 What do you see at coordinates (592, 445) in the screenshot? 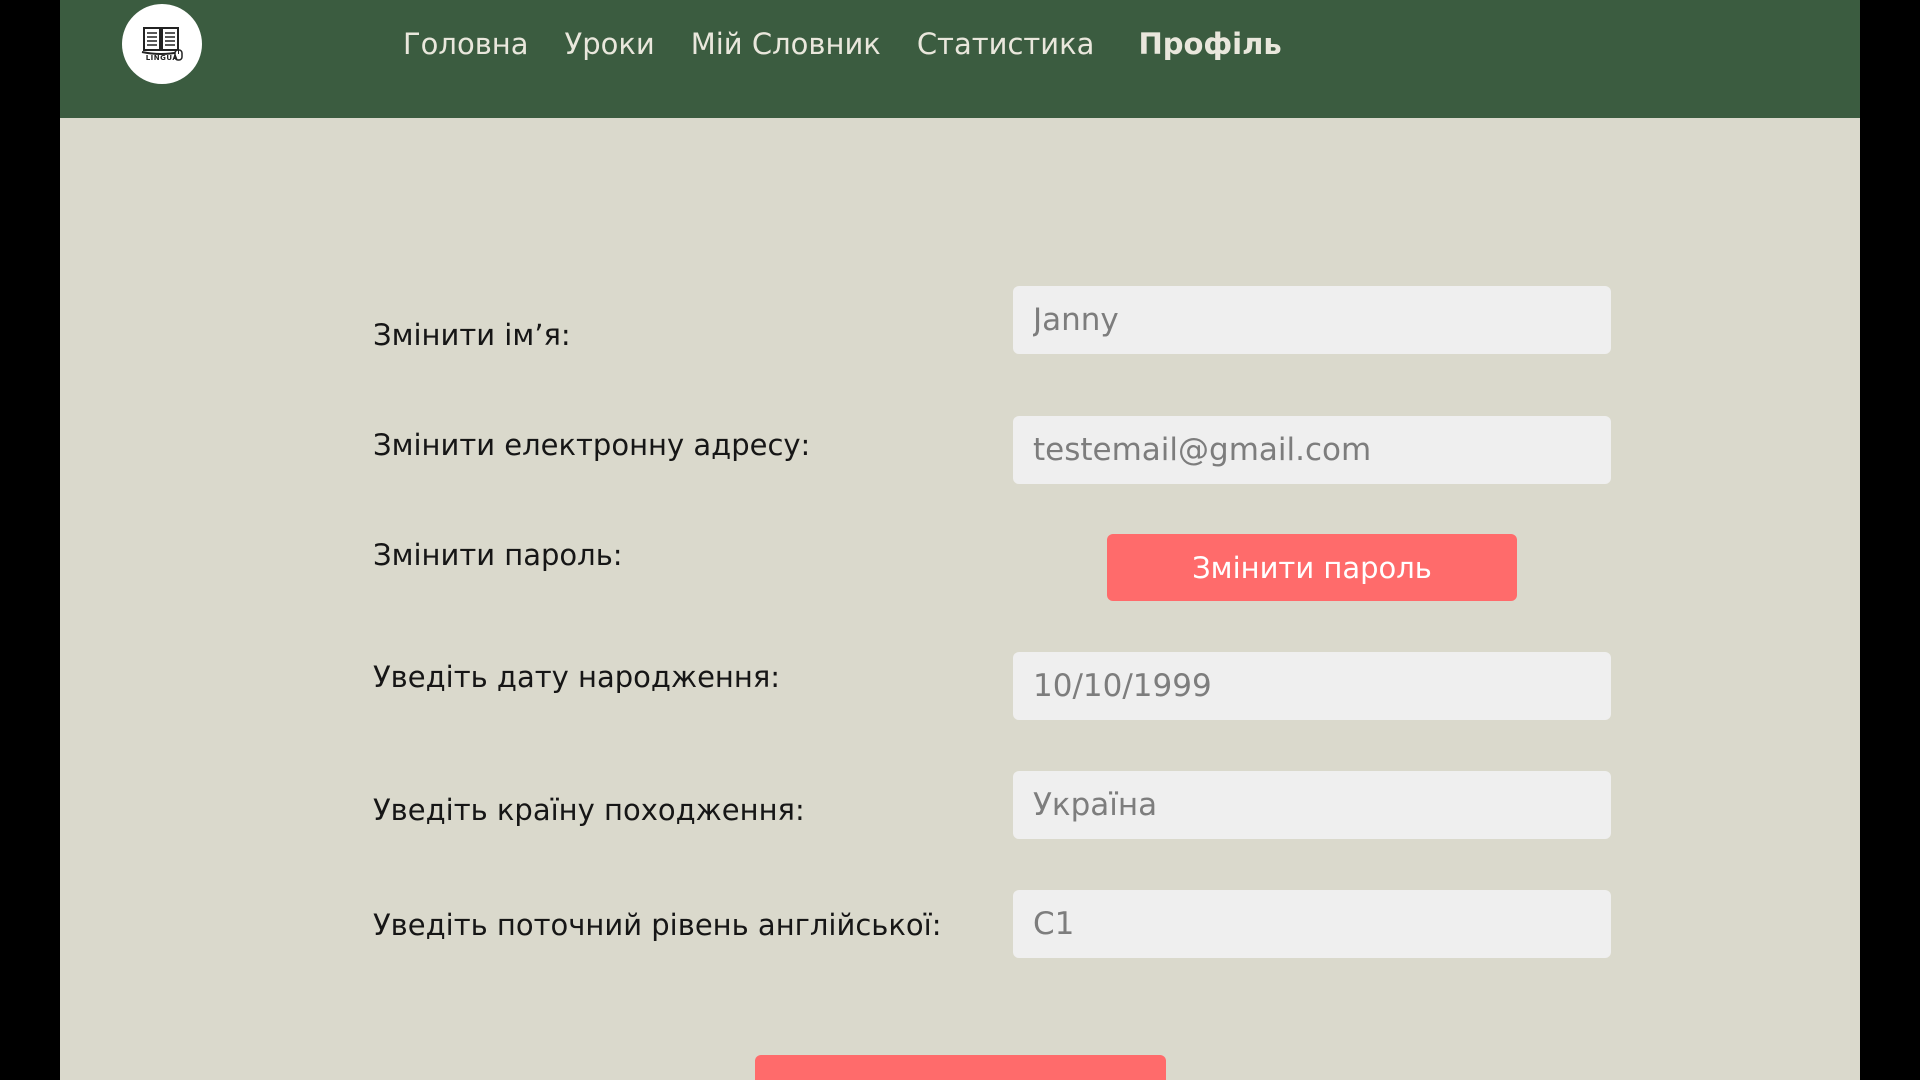
I see `email-label: Змінити електронну адресу:` at bounding box center [592, 445].